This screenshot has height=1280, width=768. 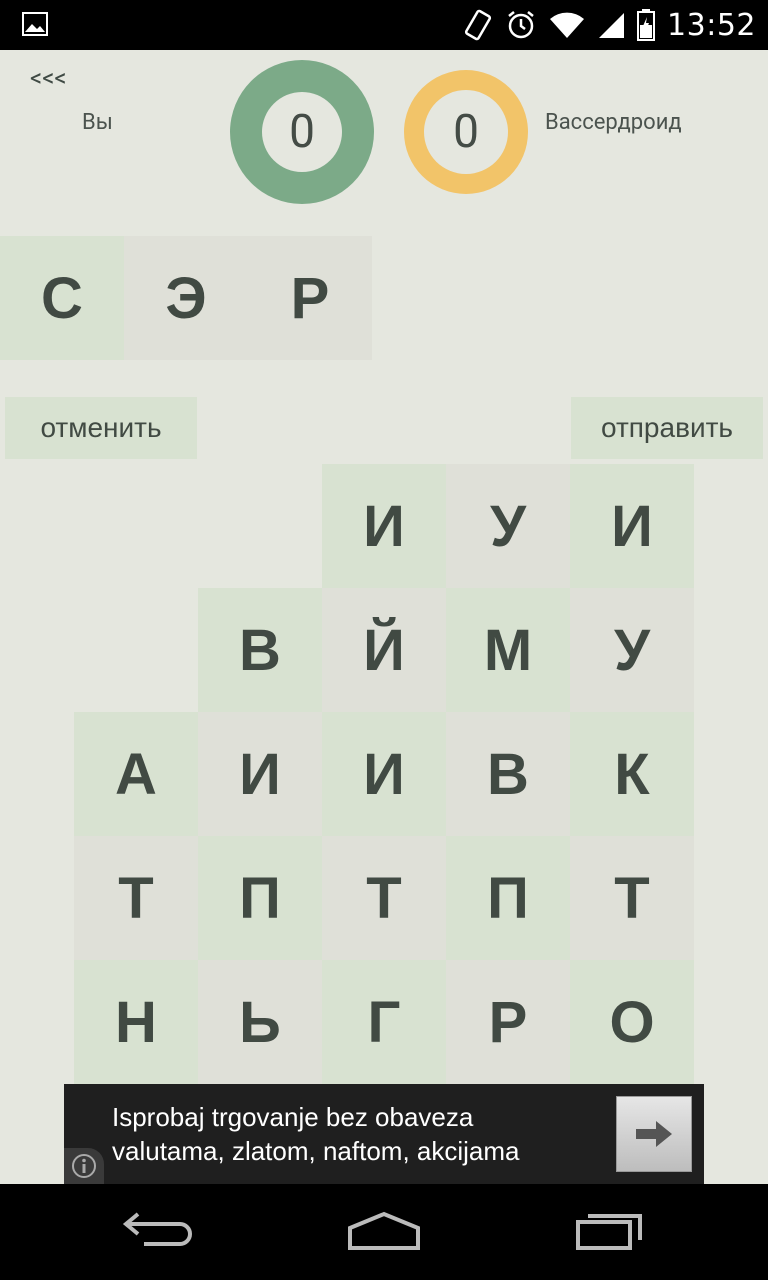 I want to click on ad-line-1: Isprobaj trgovanje bez obaveza, so click(x=293, y=1117).